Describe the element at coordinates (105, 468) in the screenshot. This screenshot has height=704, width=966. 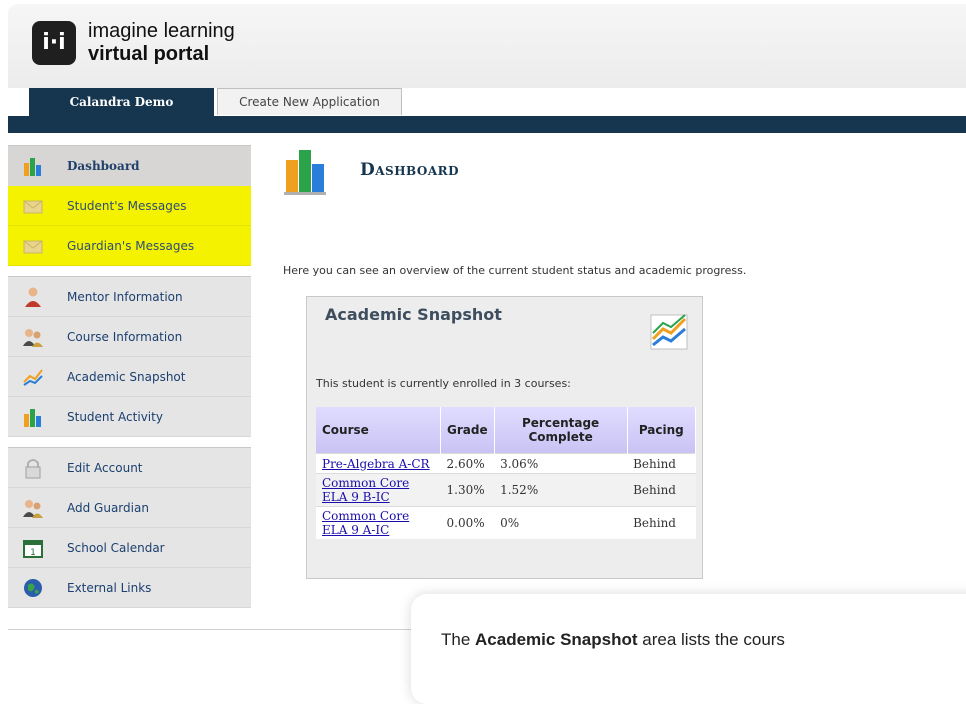
I see `sidebar-item-label: Edit Account` at that location.